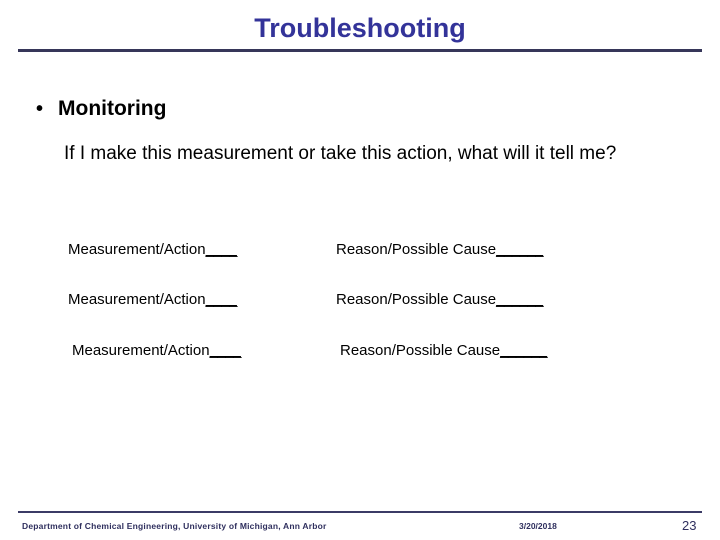 Image resolution: width=720 pixels, height=540 pixels. Describe the element at coordinates (538, 526) in the screenshot. I see `footer-date: 3/20/2018` at that location.